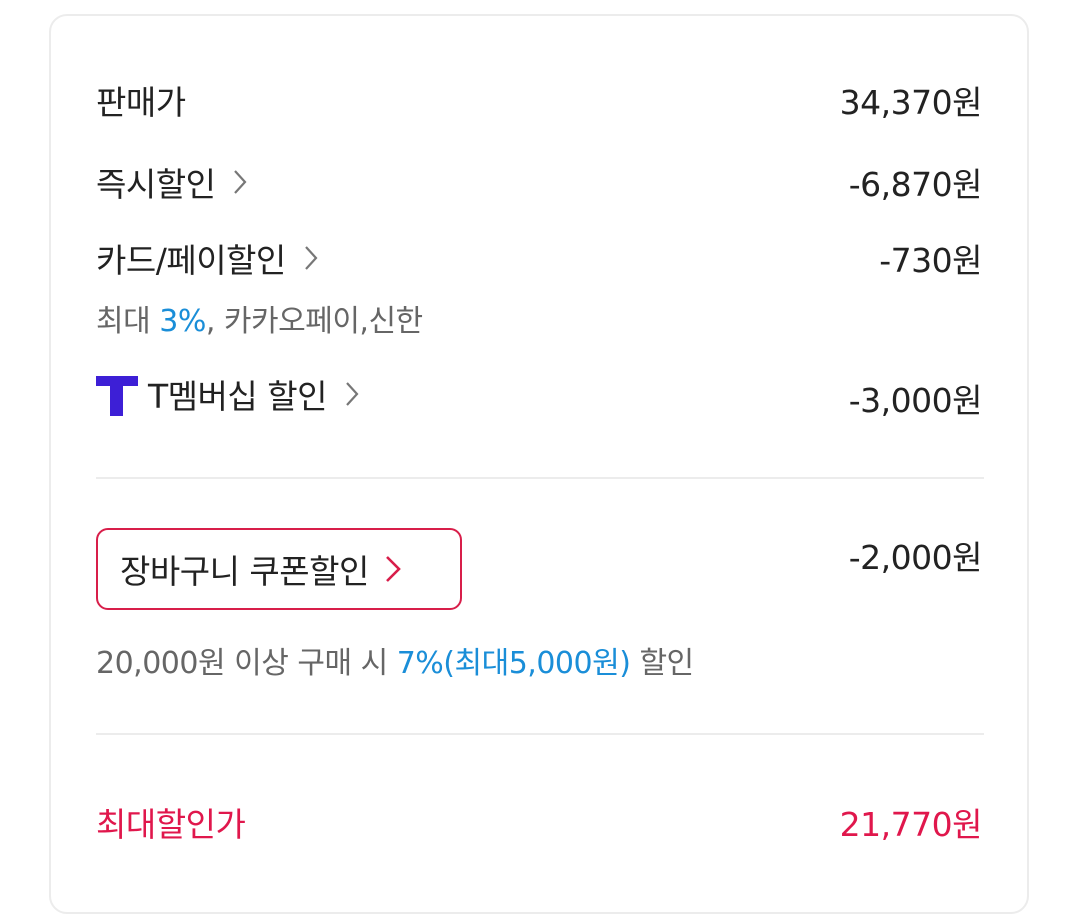 The width and height of the screenshot is (1080, 914). I want to click on t-membership-row: T멤버십 할인 -3,000원, so click(539, 394).